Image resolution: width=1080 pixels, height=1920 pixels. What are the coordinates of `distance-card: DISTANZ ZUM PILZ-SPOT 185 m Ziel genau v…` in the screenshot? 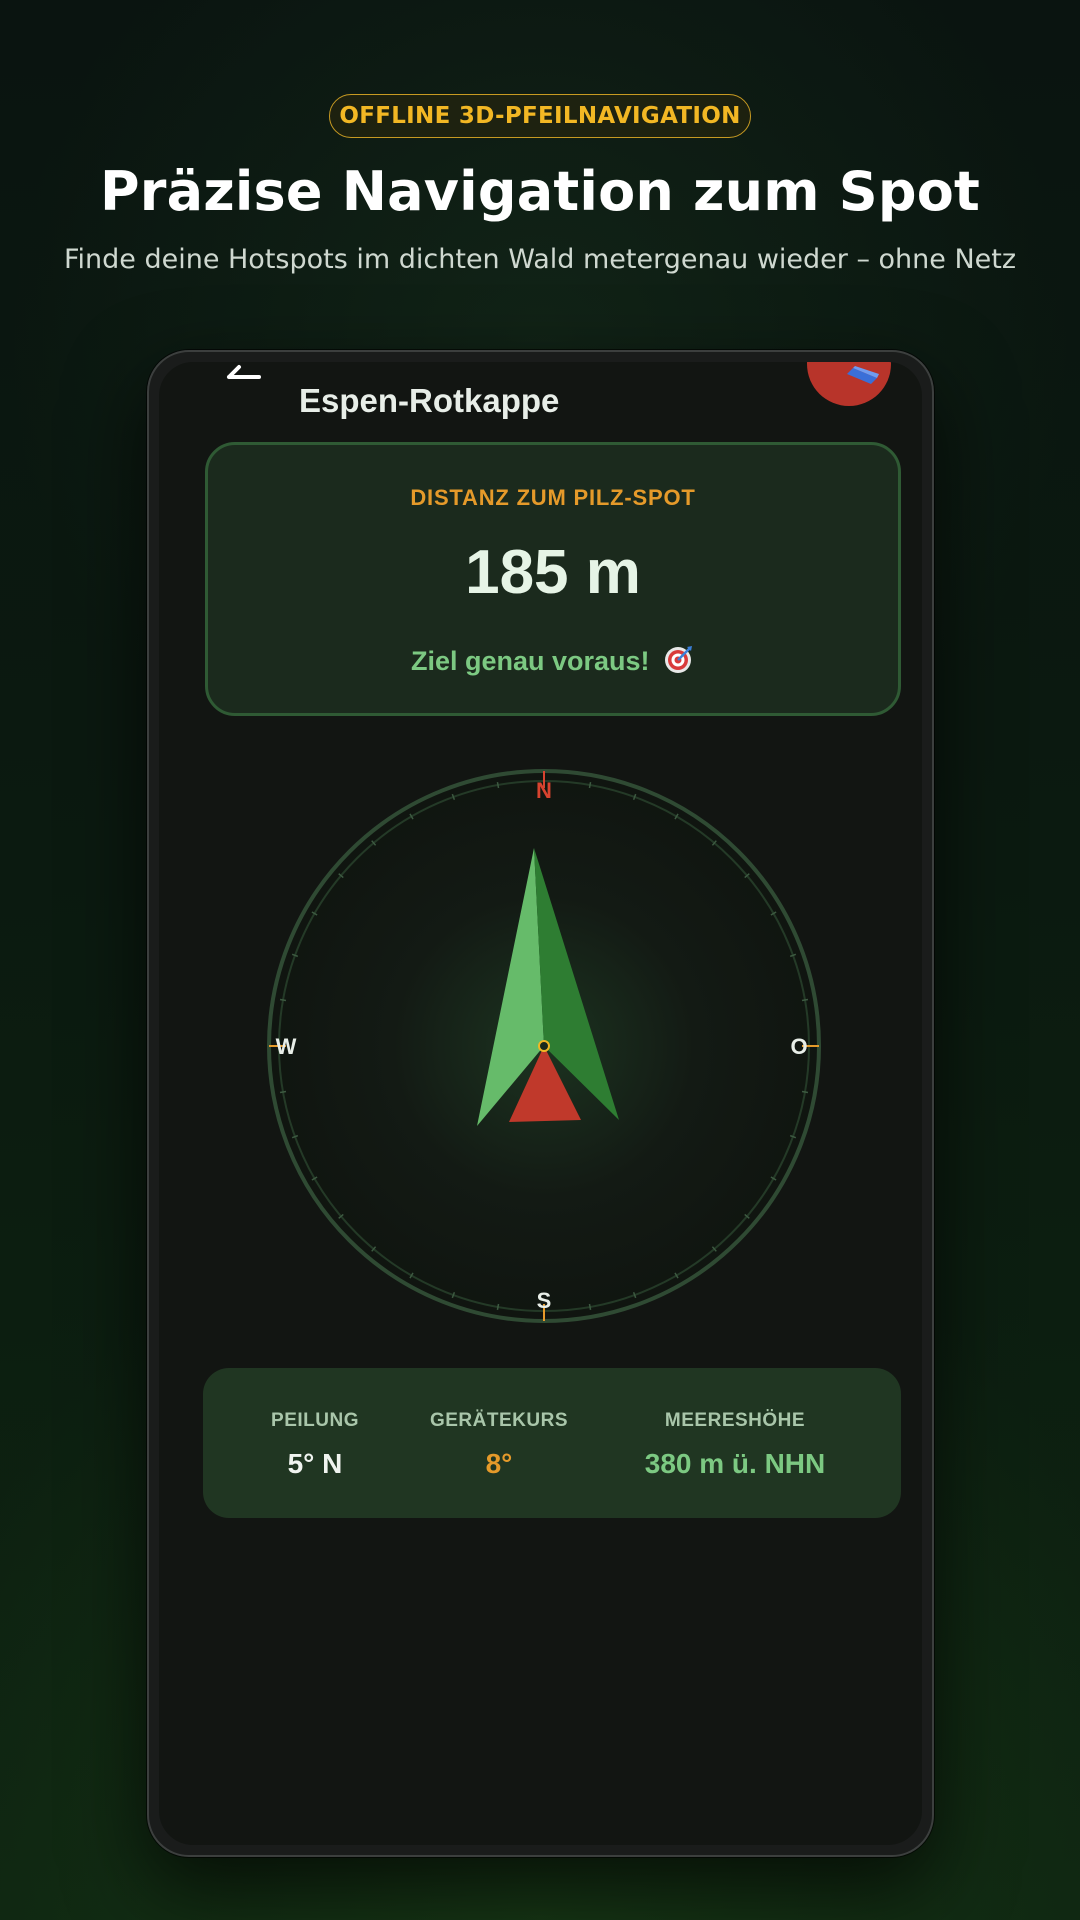 It's located at (553, 579).